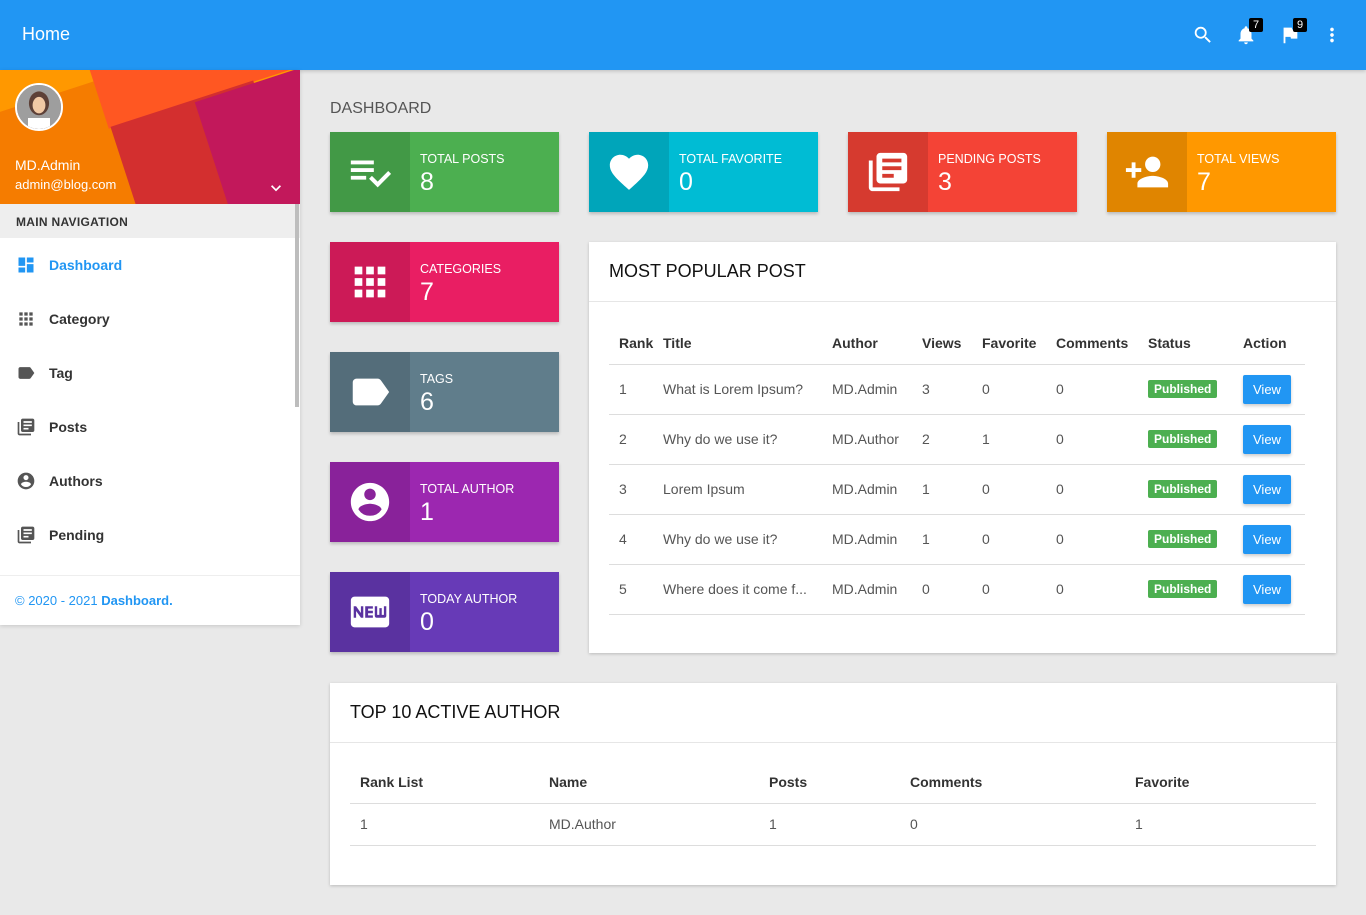 The height and width of the screenshot is (915, 1366). I want to click on stat-pending-posts: PENDING POSTS 3, so click(962, 172).